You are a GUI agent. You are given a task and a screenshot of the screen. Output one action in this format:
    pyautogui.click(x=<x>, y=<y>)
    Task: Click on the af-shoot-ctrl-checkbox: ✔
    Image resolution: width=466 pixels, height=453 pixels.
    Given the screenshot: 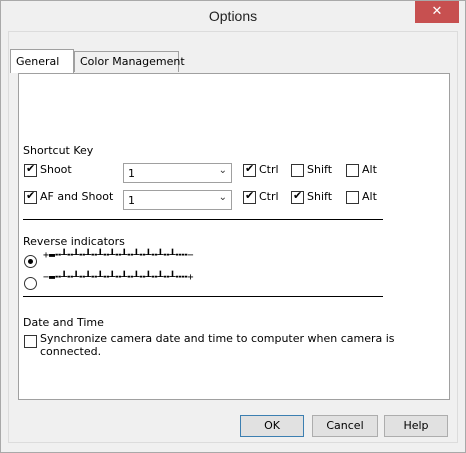 What is the action you would take?
    pyautogui.click(x=249, y=196)
    